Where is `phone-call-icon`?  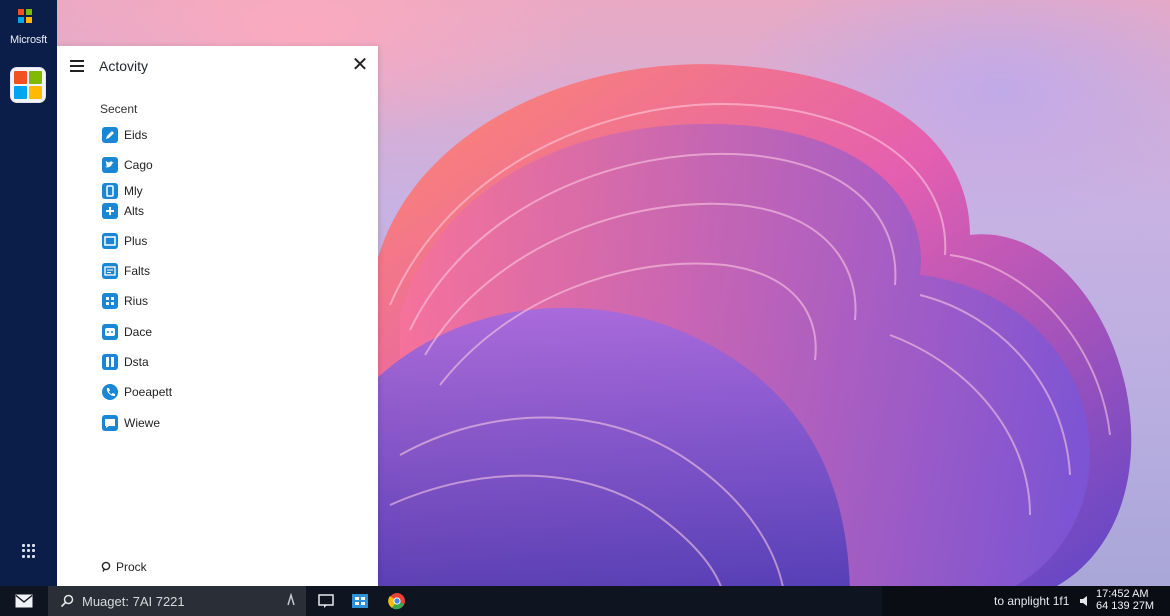
phone-call-icon is located at coordinates (110, 392).